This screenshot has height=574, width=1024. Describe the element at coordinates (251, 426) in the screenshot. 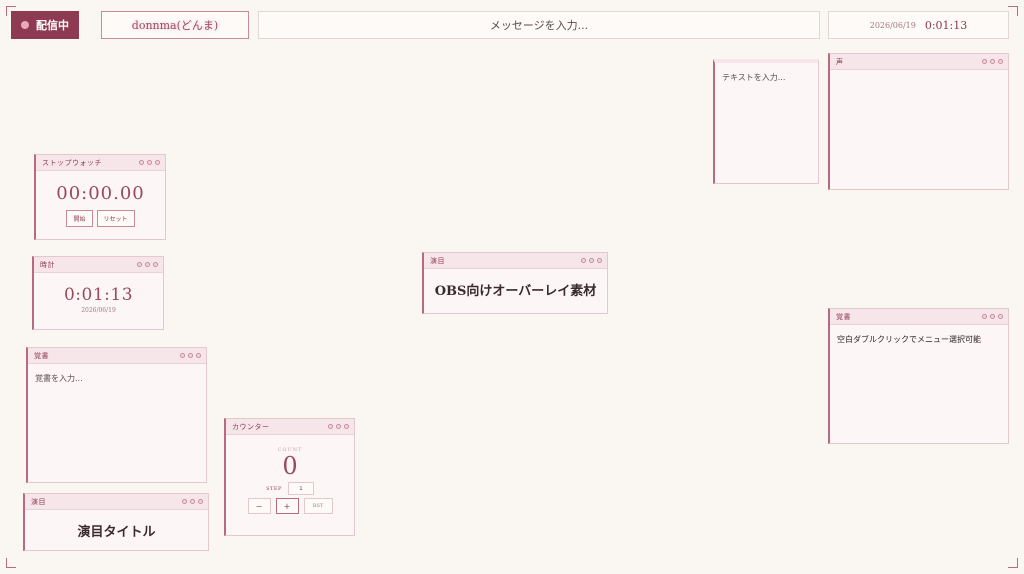

I see `widget-title: カウンター` at that location.